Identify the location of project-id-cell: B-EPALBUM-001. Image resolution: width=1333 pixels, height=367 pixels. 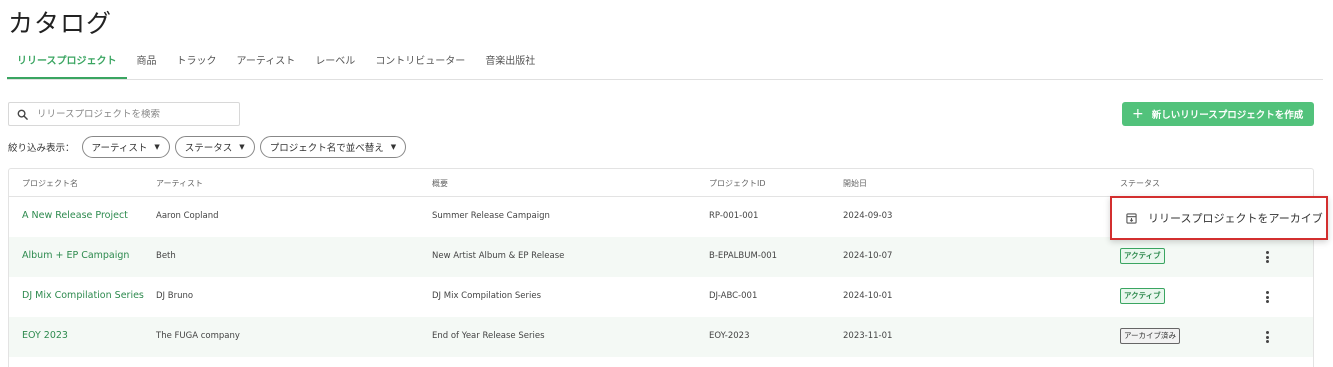
(743, 256).